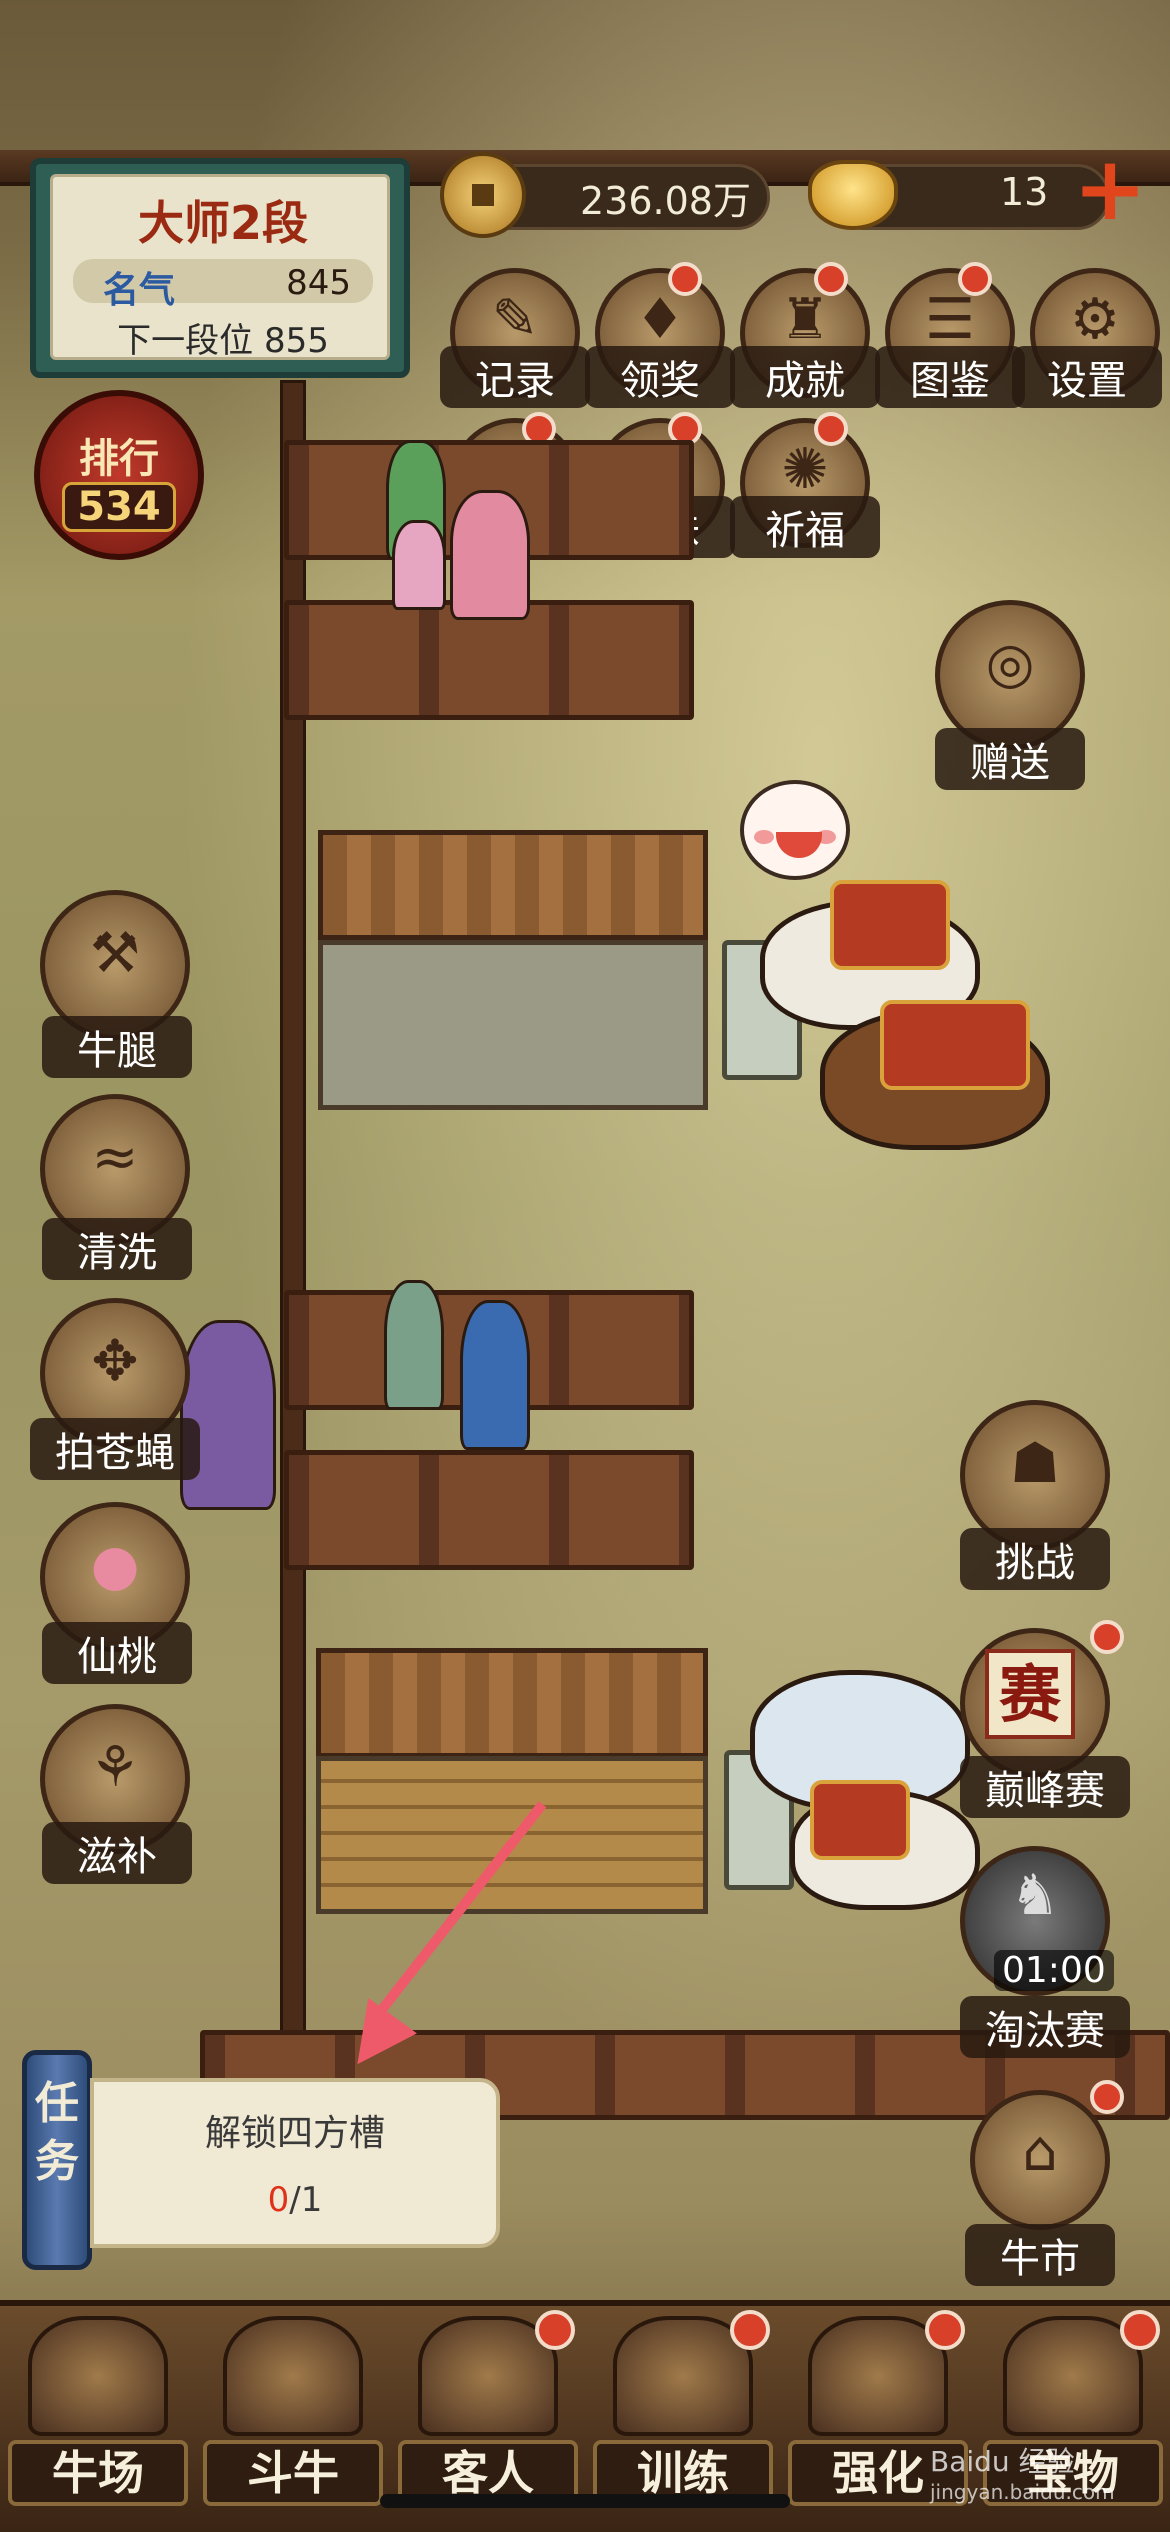  Describe the element at coordinates (685, 279) in the screenshot. I see `claim-reward-badge` at that location.